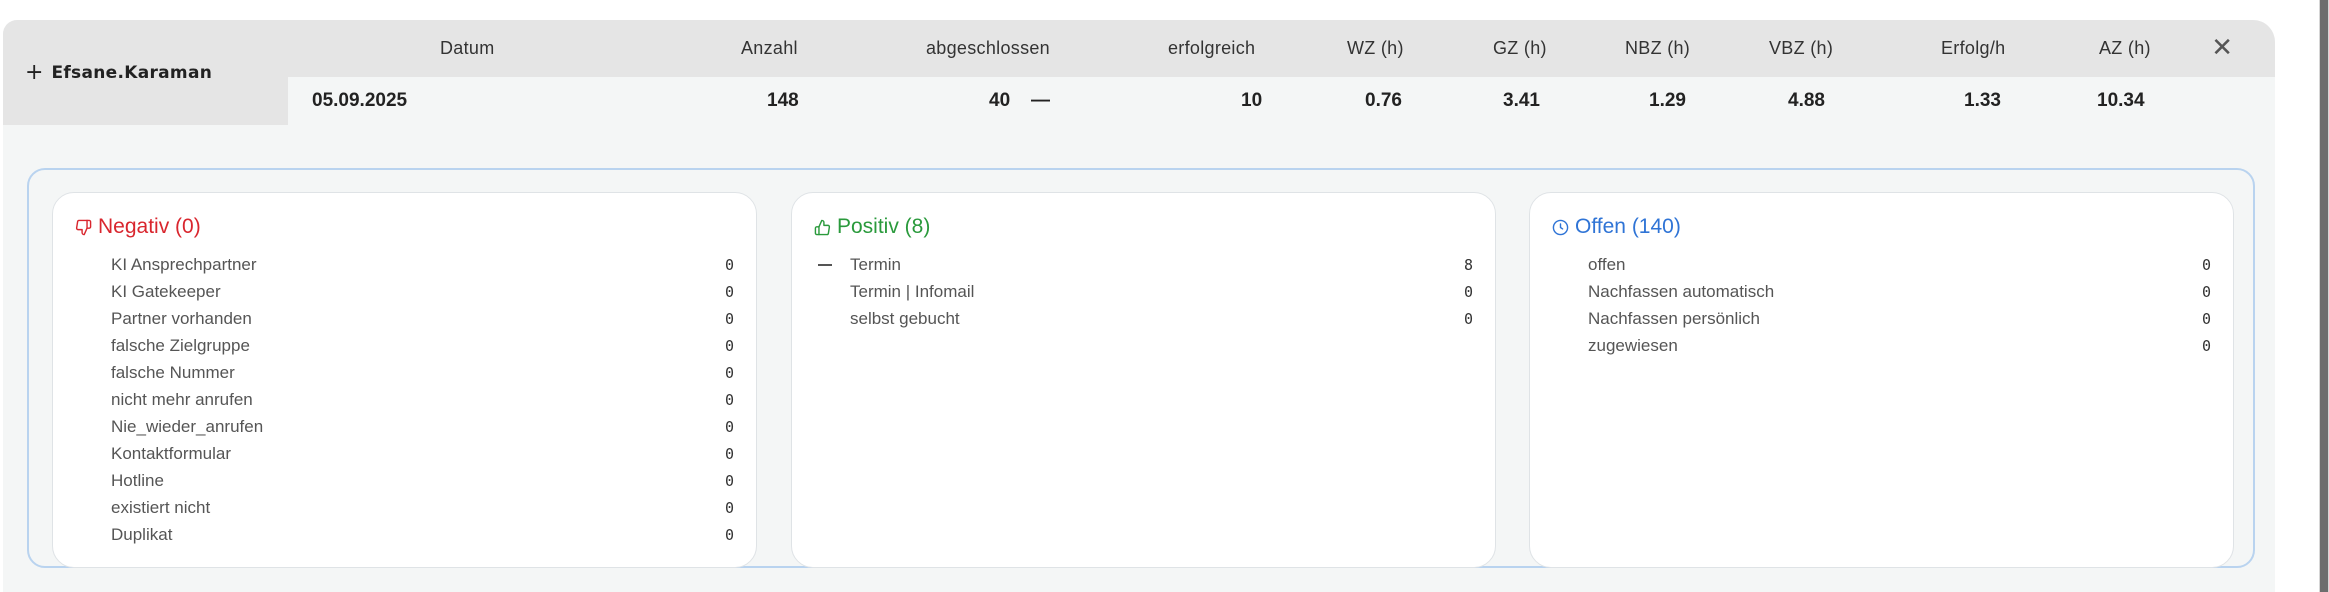  I want to click on item-label: falsche Zielgruppe, so click(180, 345).